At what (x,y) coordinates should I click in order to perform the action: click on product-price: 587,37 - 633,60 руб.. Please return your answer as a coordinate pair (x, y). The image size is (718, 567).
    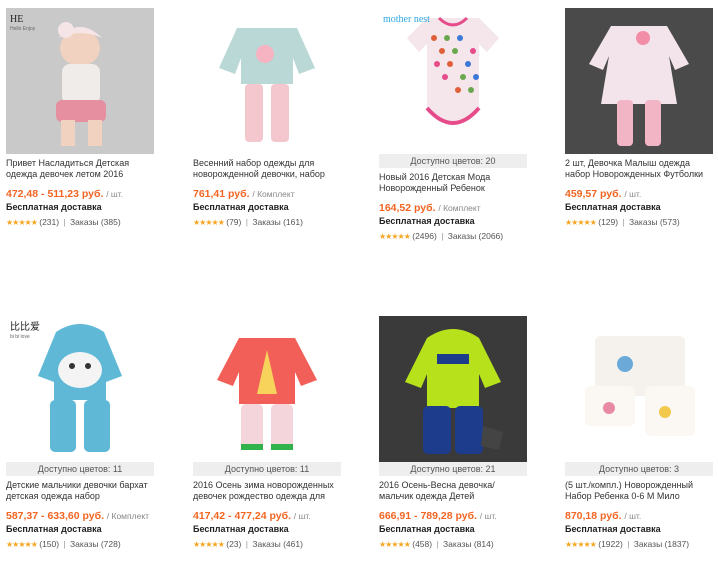
    Looking at the image, I should click on (55, 516).